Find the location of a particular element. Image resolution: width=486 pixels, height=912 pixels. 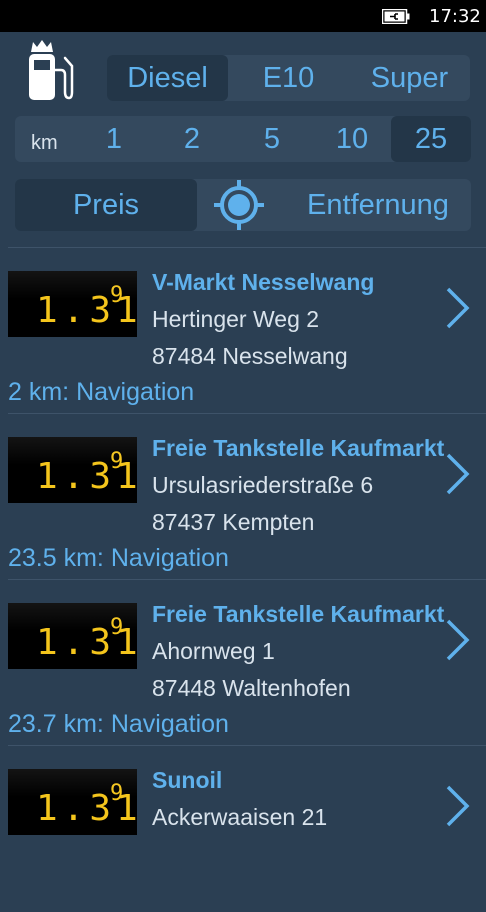

station-street: Ackerwaaisen 21 is located at coordinates (240, 817).